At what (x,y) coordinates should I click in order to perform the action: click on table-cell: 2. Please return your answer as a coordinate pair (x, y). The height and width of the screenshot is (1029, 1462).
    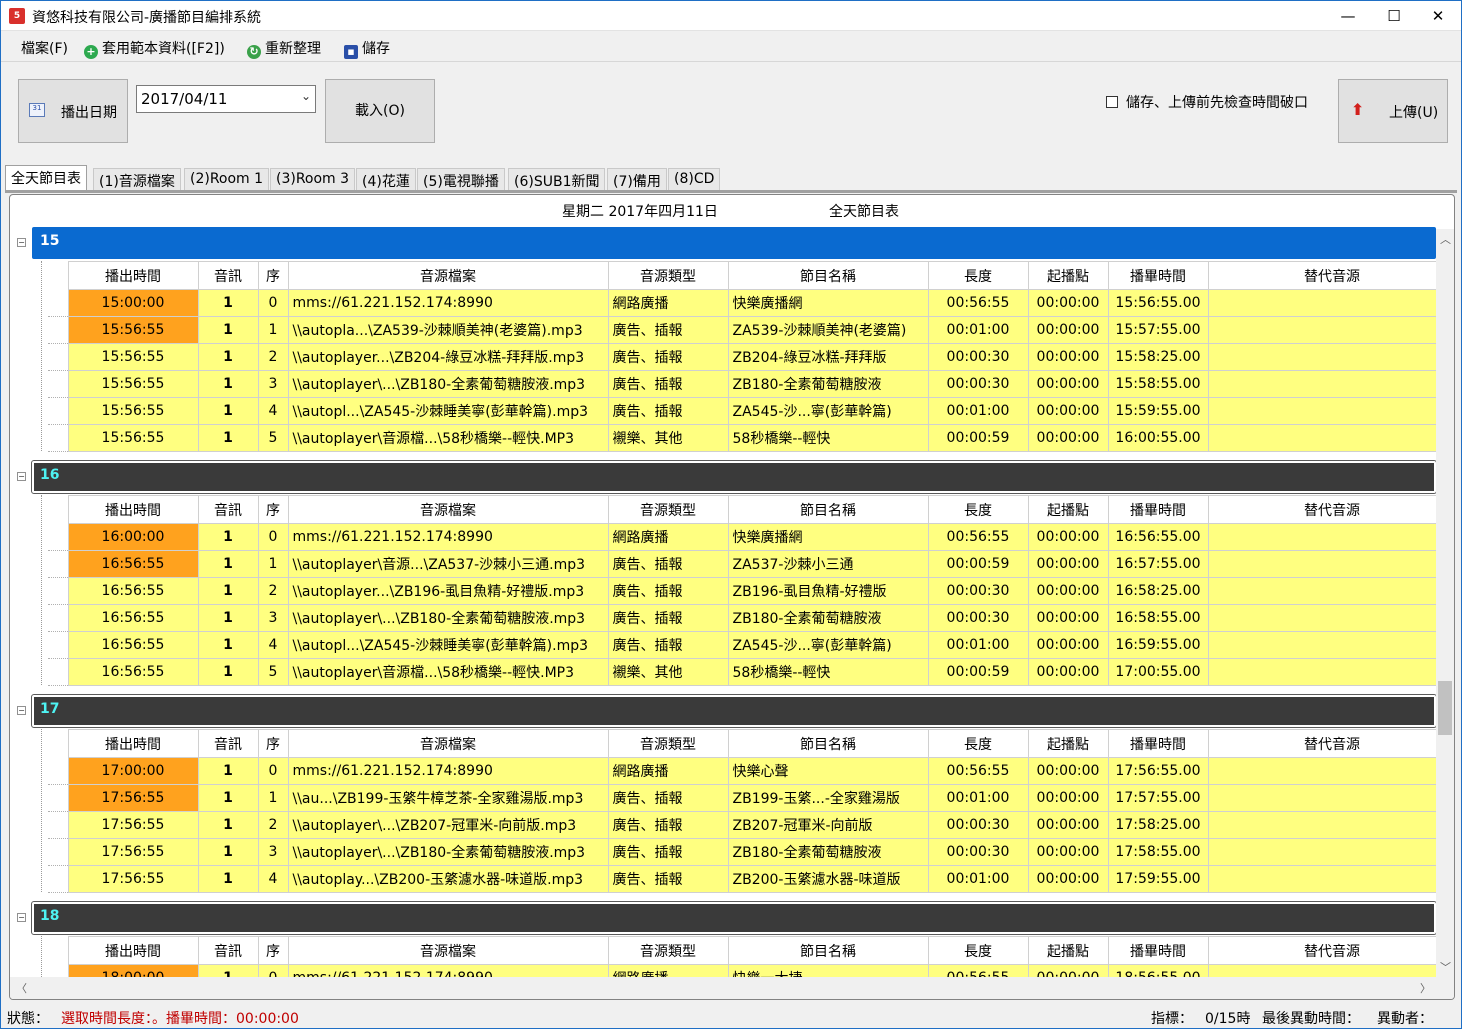
    Looking at the image, I should click on (273, 825).